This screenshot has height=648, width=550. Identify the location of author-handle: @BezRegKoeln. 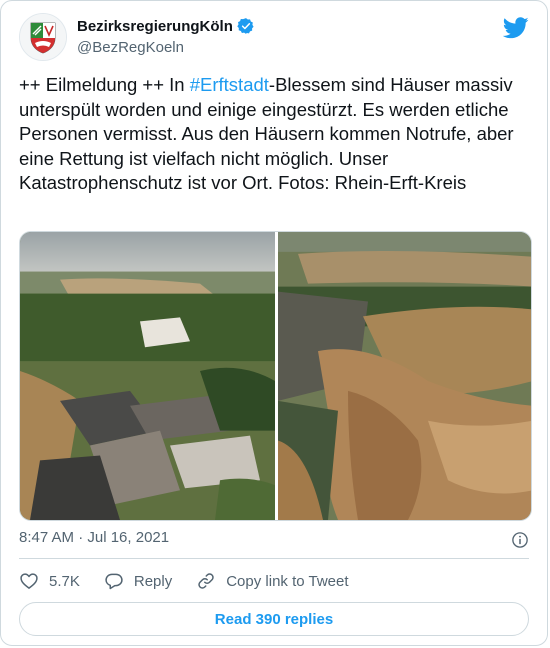
(166, 47).